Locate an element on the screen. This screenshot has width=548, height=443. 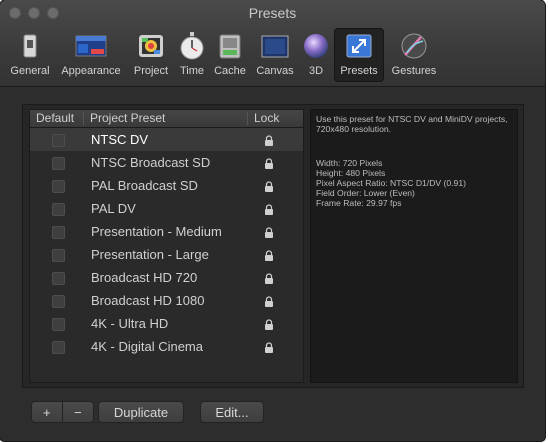
preset-name: PAL Broadcast SD is located at coordinates (144, 185).